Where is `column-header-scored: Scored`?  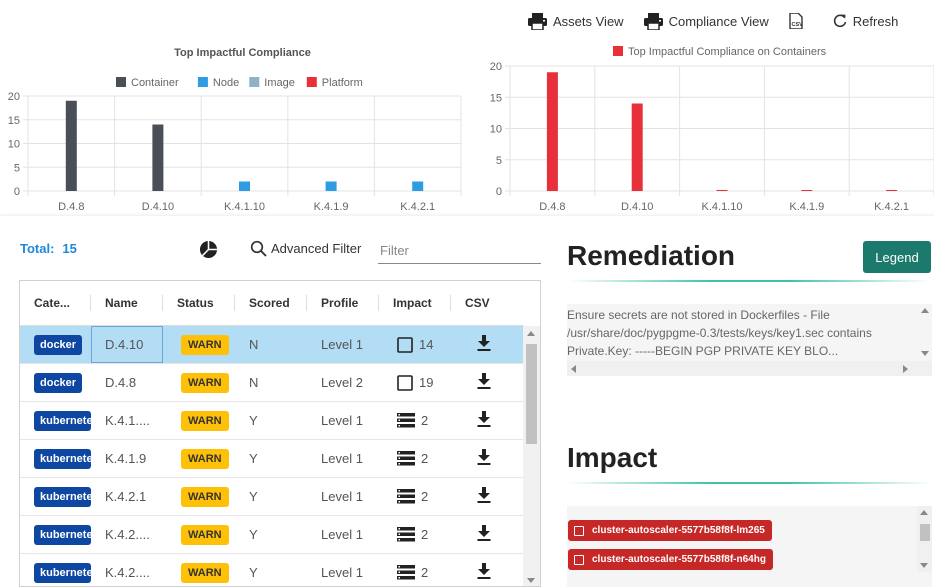
column-header-scored: Scored is located at coordinates (271, 303).